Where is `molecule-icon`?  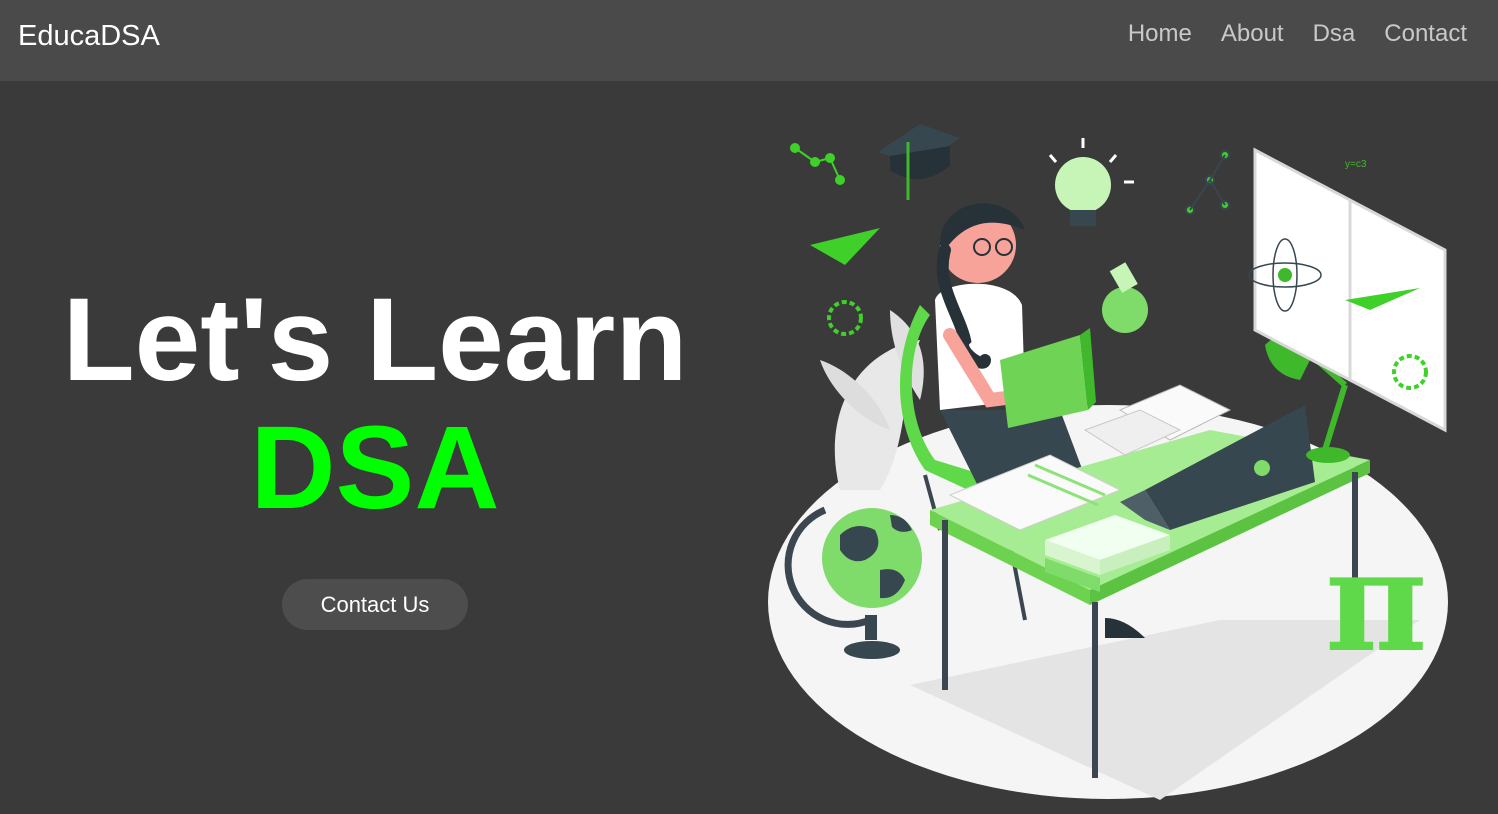 molecule-icon is located at coordinates (817, 164).